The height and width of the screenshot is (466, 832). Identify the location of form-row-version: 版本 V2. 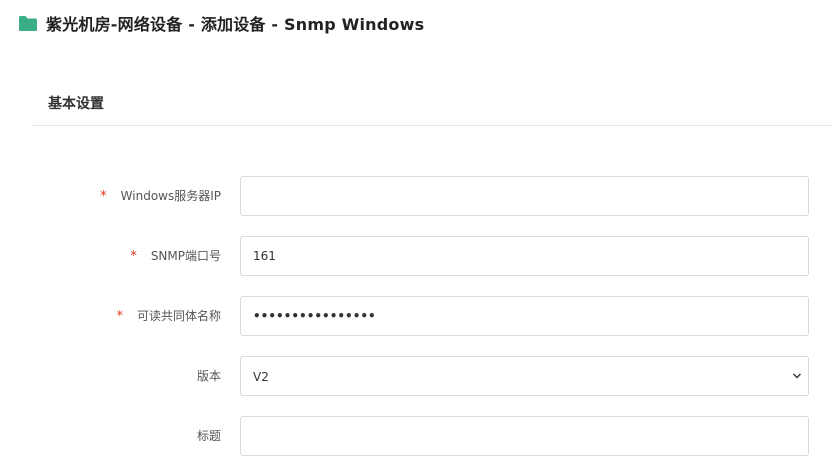
(416, 376).